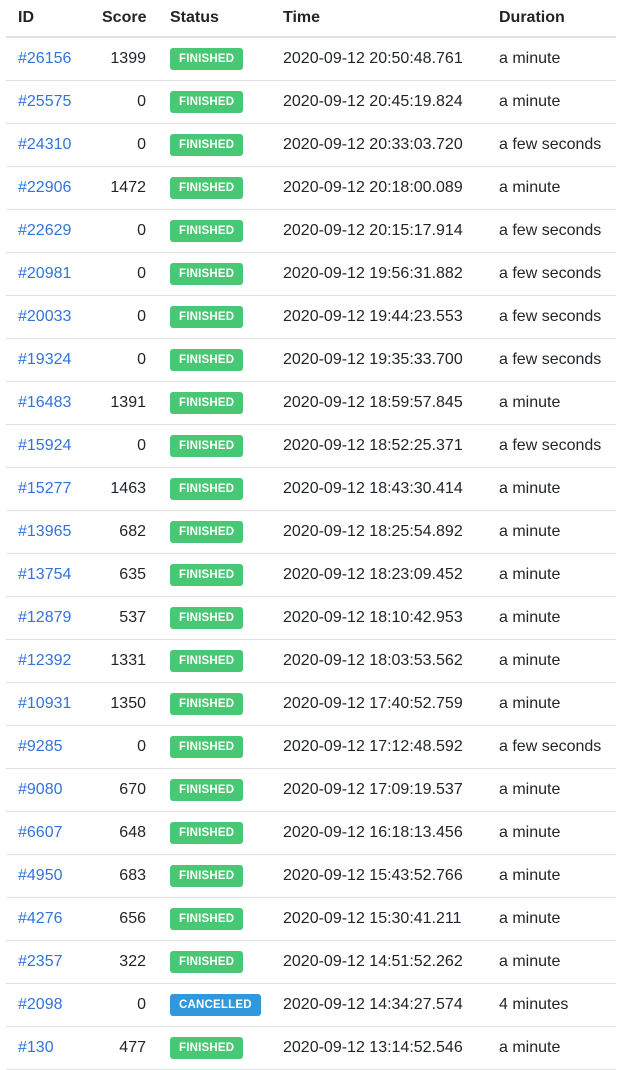 The width and height of the screenshot is (626, 1070). I want to click on id-cell: #2098, so click(48, 1005).